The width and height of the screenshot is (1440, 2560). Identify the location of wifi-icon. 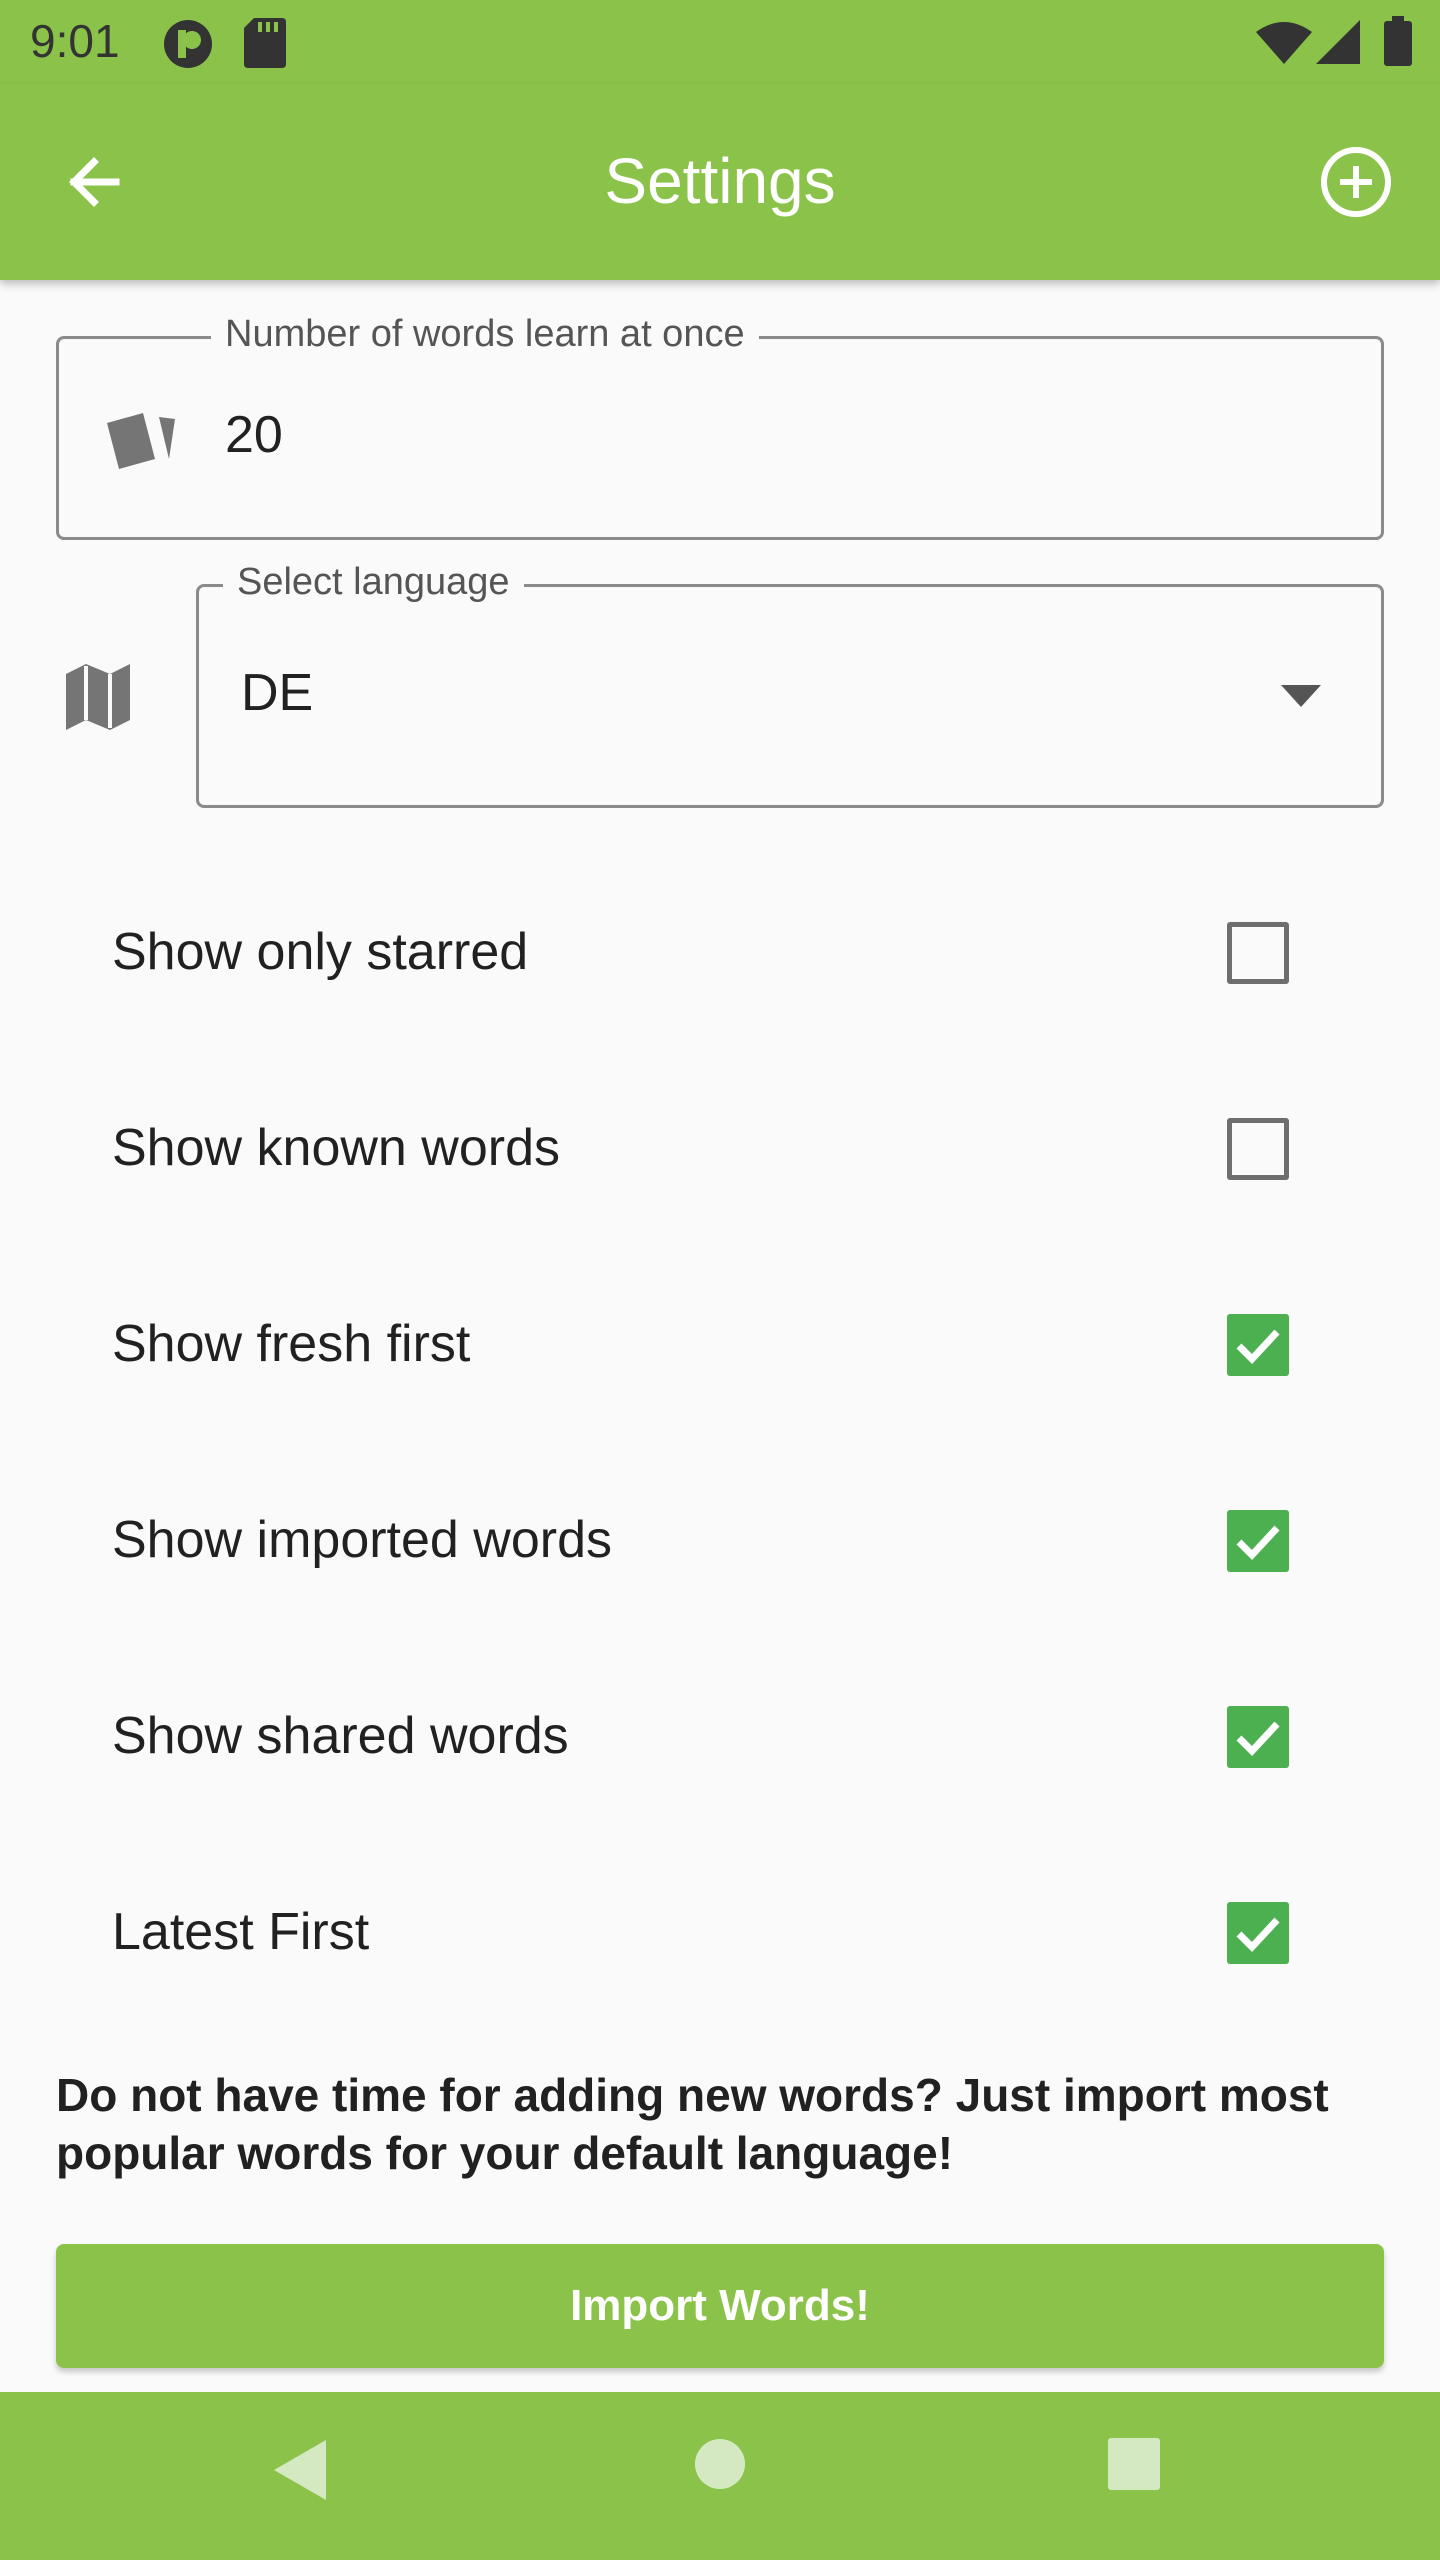
(1284, 43).